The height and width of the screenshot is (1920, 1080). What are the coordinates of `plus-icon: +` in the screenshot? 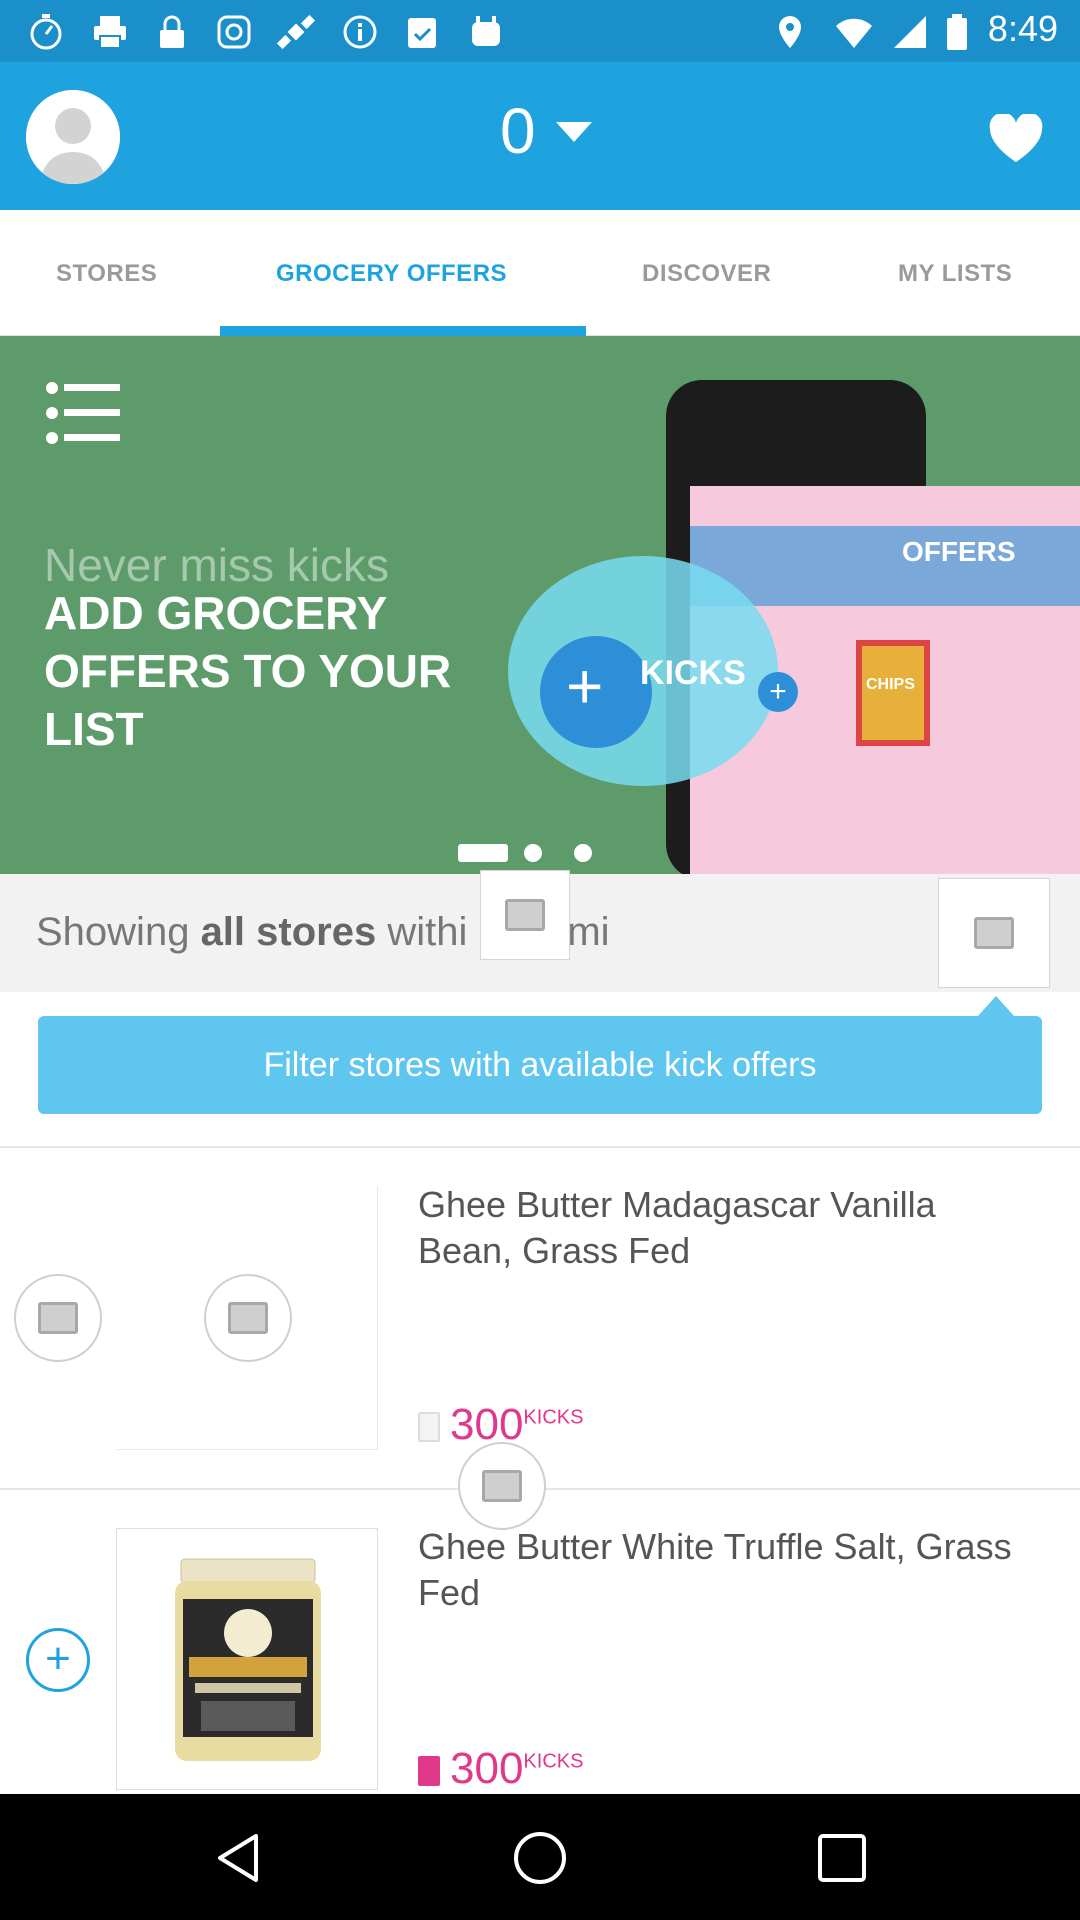 It's located at (585, 686).